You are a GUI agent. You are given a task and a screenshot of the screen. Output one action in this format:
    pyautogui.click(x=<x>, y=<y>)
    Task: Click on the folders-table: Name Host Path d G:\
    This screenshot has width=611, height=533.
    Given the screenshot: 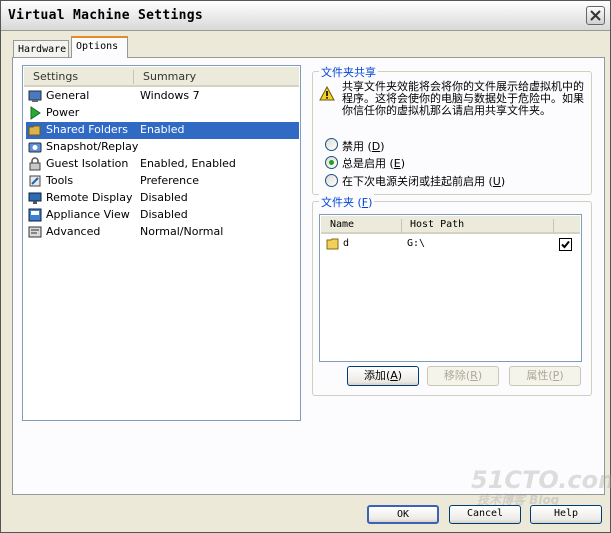 What is the action you would take?
    pyautogui.click(x=450, y=288)
    